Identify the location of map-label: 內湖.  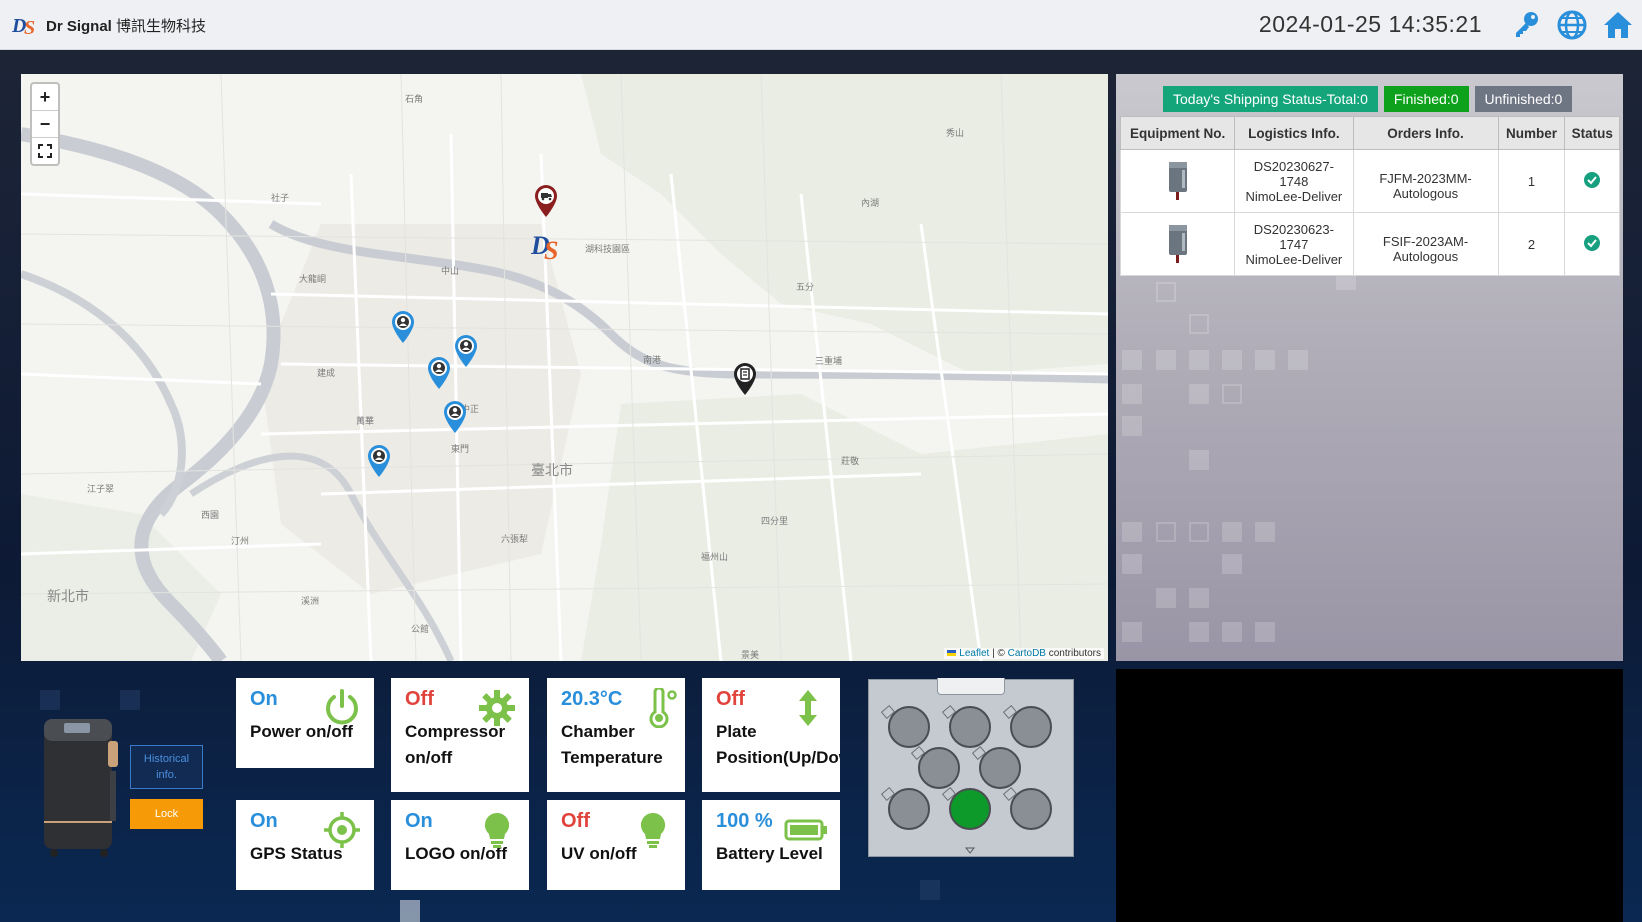
(870, 203).